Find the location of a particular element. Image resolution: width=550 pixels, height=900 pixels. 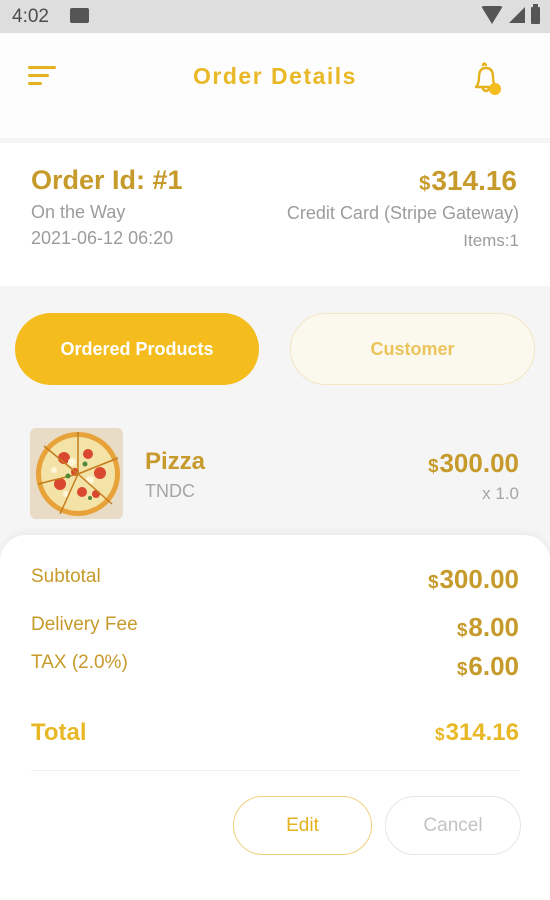

status-icons is located at coordinates (510, 13).